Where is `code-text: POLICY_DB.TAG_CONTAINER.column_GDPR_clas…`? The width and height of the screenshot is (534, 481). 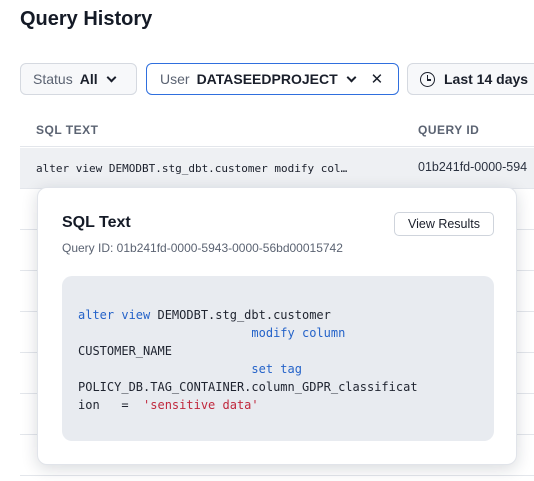 code-text: POLICY_DB.TAG_CONTAINER.column_GDPR_clas… is located at coordinates (248, 387).